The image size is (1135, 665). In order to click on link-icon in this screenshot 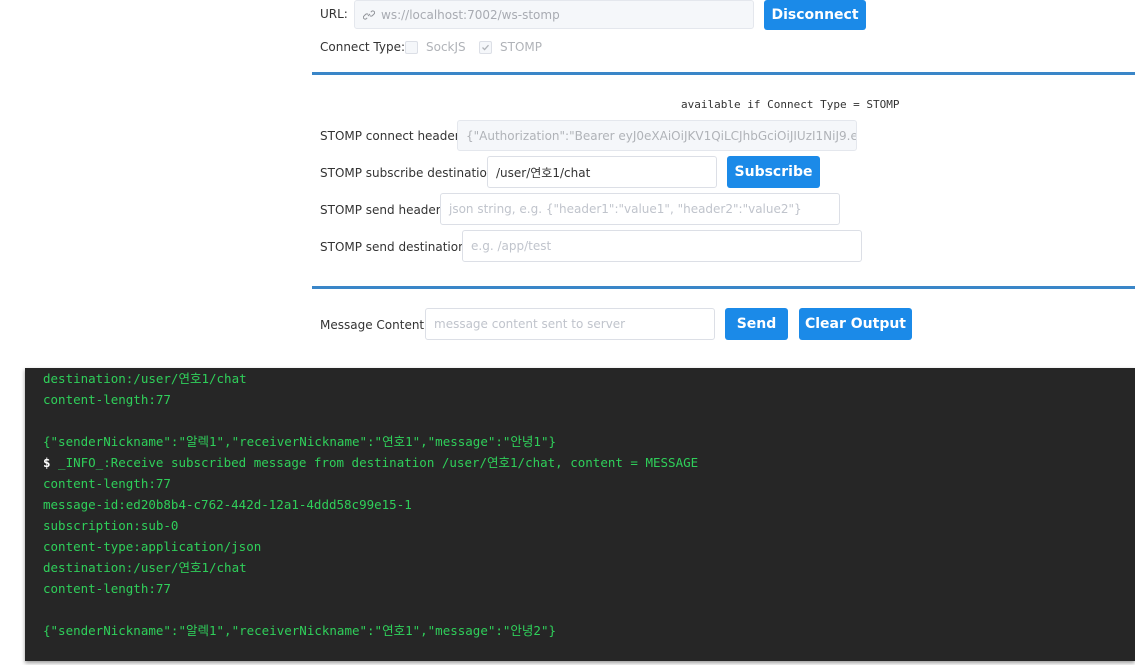, I will do `click(369, 15)`.